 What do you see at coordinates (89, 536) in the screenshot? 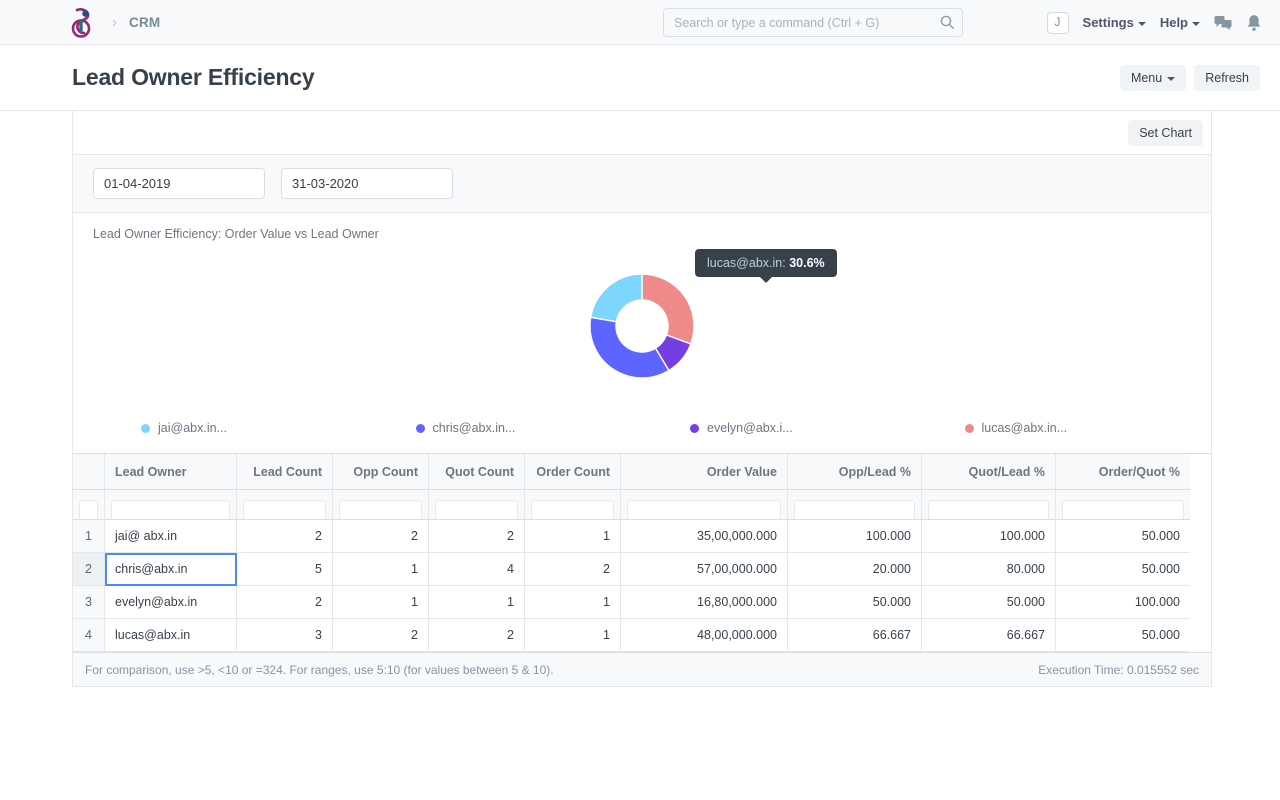
I see `table-cell-idx: 1` at bounding box center [89, 536].